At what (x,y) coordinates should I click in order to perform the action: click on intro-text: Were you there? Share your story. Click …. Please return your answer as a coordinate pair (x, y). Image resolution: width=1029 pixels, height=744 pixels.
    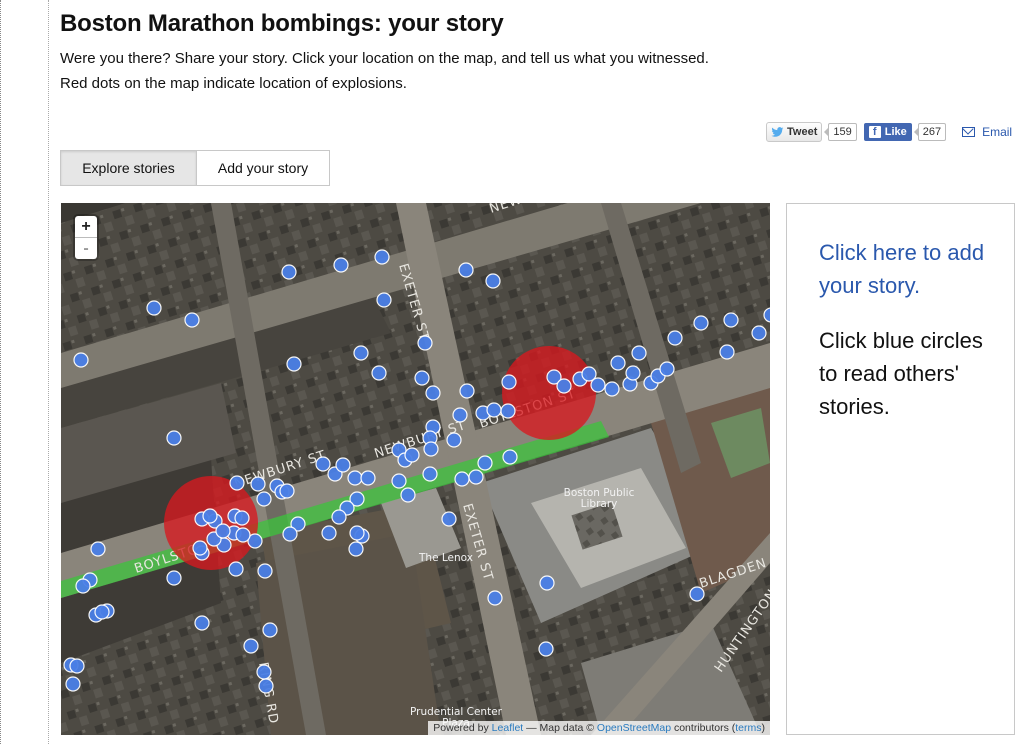
    Looking at the image, I should click on (384, 58).